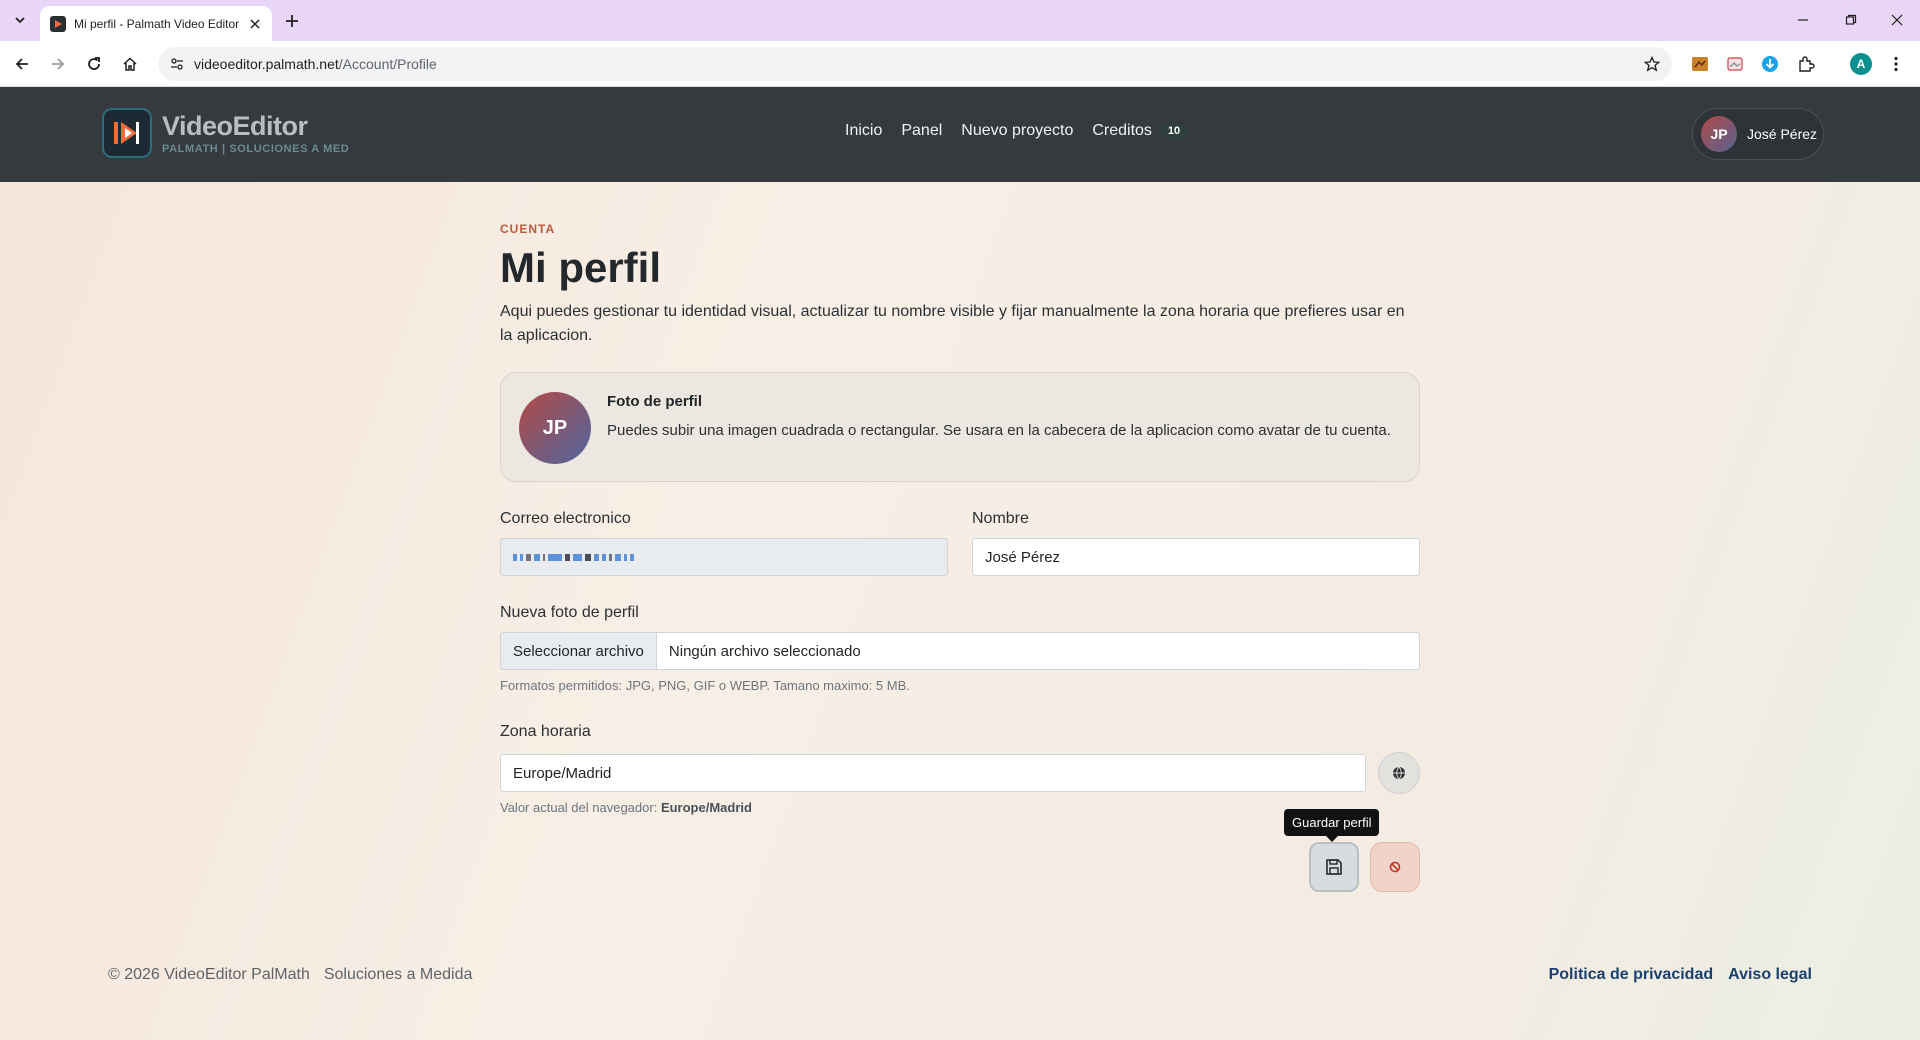  What do you see at coordinates (387, 64) in the screenshot?
I see `url-path: /Account/Profile` at bounding box center [387, 64].